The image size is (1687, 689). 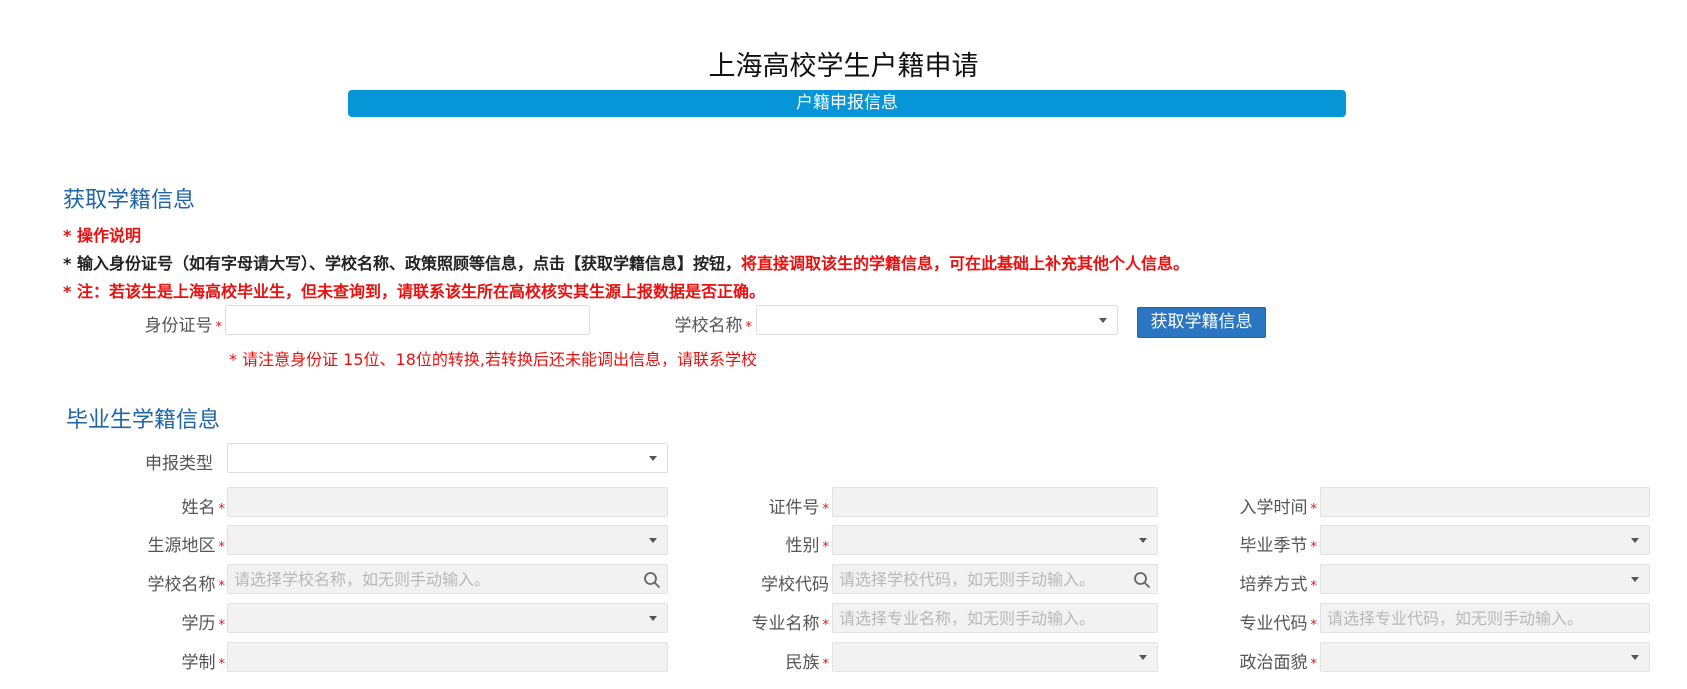 What do you see at coordinates (447, 579) in the screenshot?
I see `school-name-input` at bounding box center [447, 579].